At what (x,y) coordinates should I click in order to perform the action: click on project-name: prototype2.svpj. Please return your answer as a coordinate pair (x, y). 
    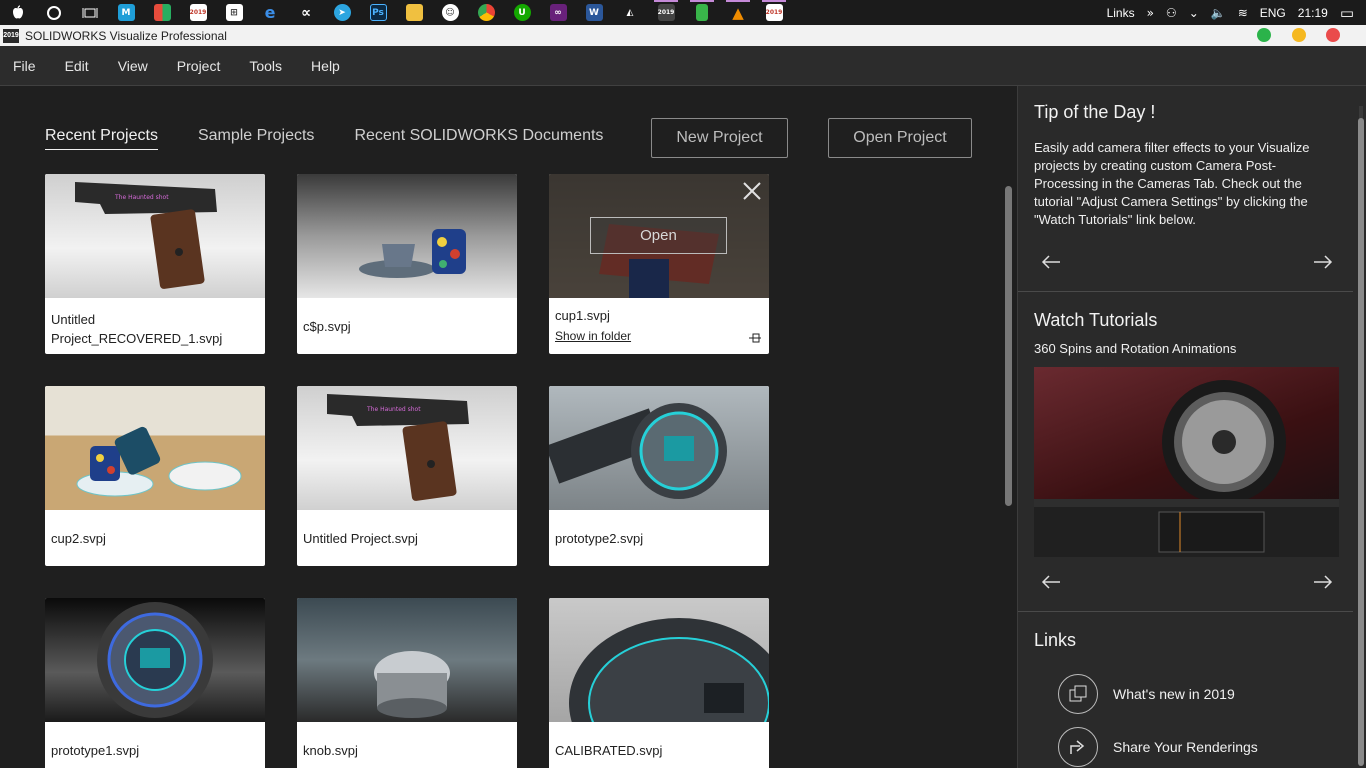
    Looking at the image, I should click on (599, 538).